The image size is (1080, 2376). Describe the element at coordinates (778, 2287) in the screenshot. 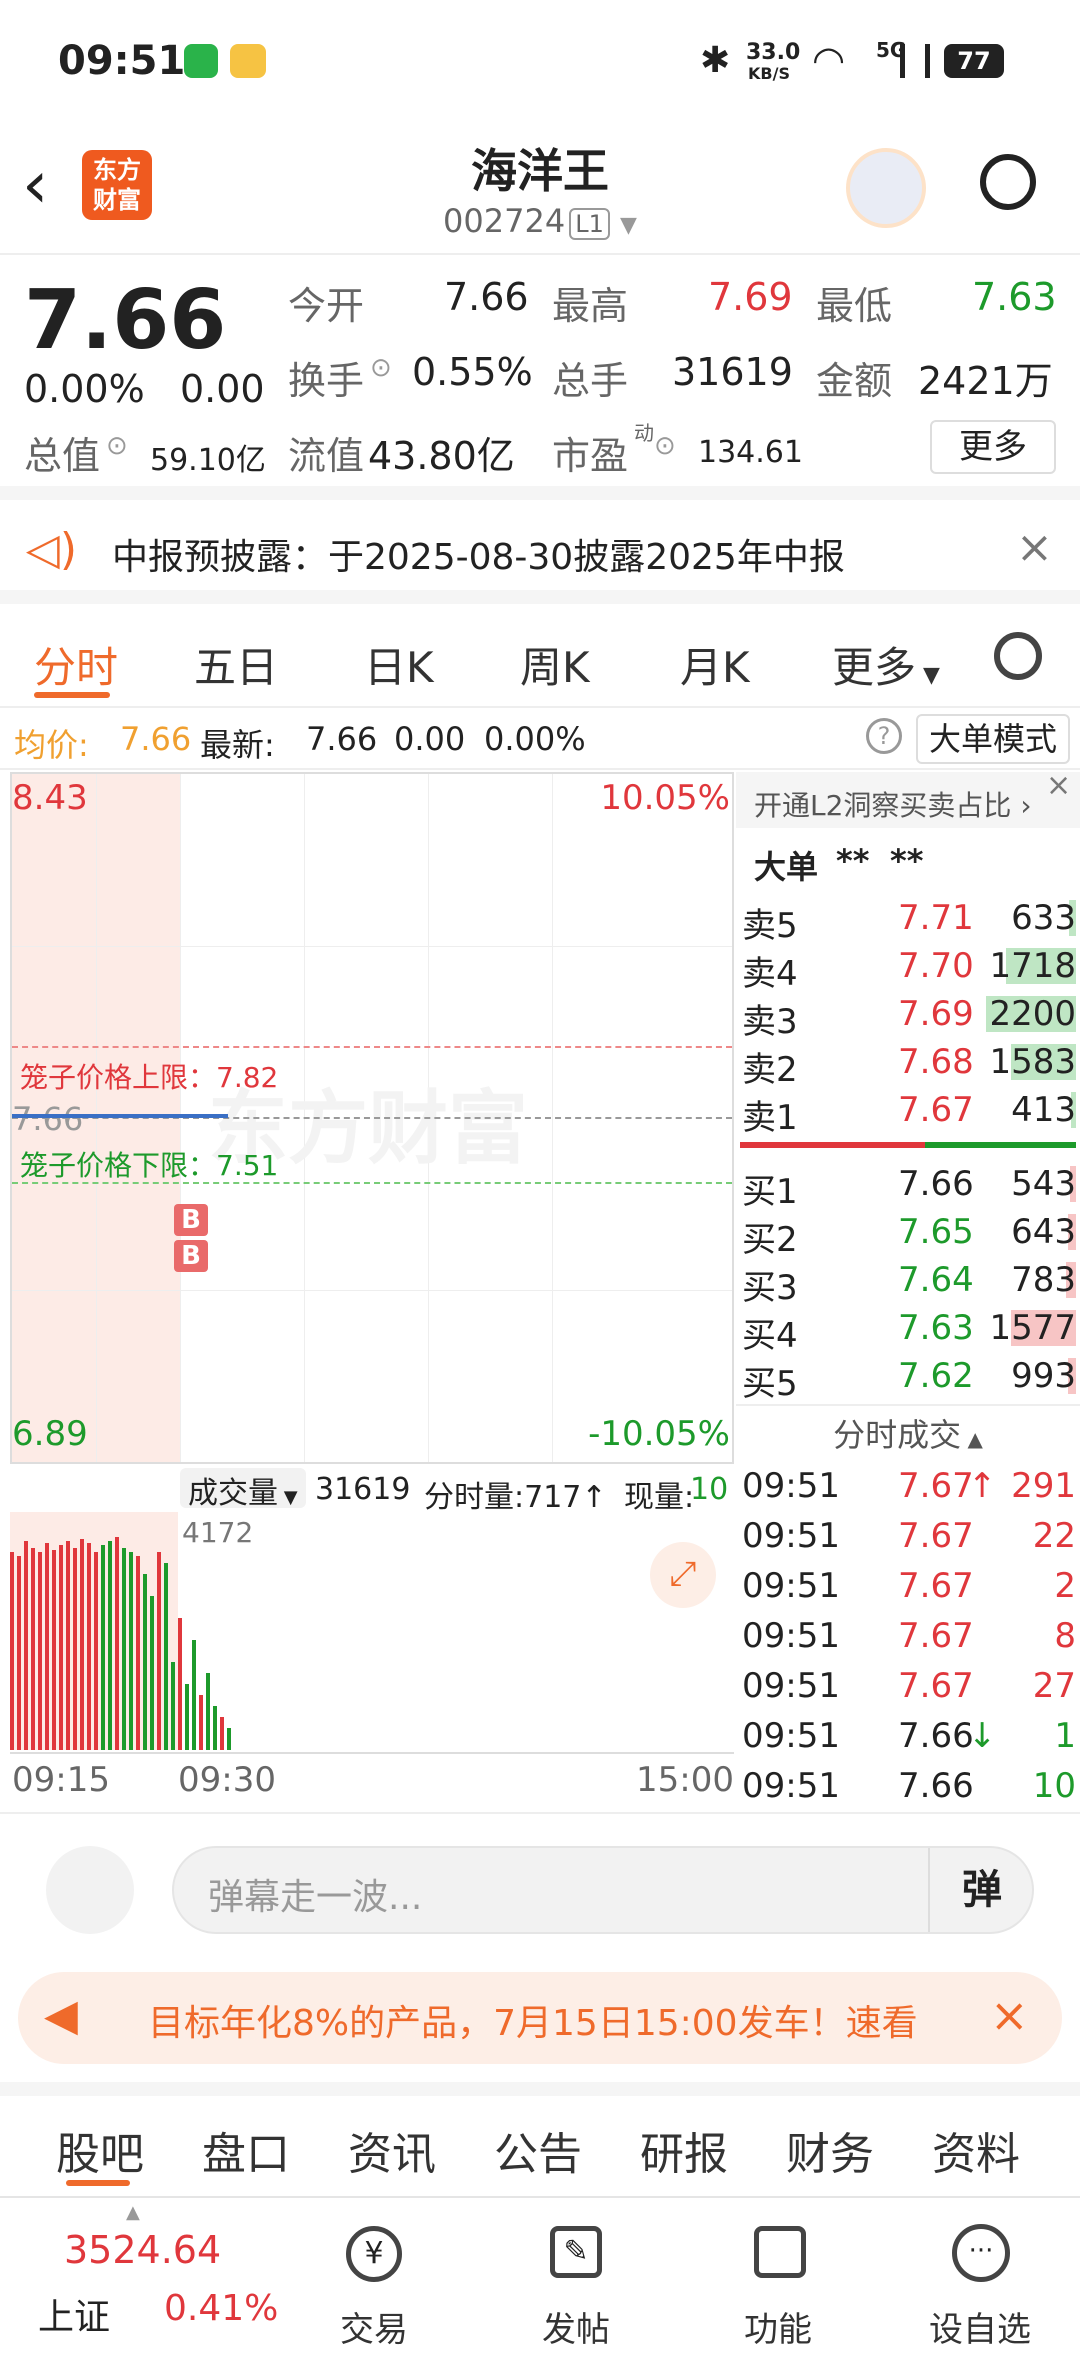

I see `nav-functions: 功能` at that location.